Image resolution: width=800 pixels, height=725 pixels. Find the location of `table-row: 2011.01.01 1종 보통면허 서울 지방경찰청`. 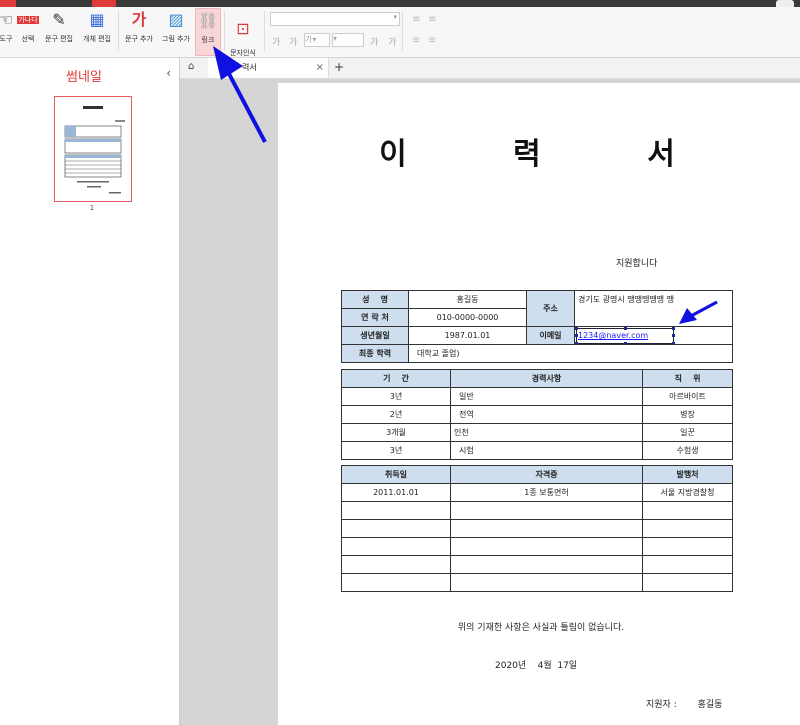

table-row: 2011.01.01 1종 보통면허 서울 지방경찰청 is located at coordinates (537, 492).